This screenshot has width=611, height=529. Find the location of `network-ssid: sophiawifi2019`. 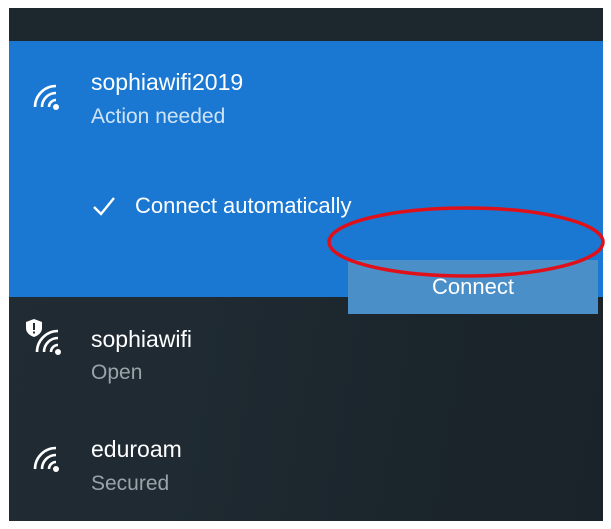

network-ssid: sophiawifi2019 is located at coordinates (167, 82).